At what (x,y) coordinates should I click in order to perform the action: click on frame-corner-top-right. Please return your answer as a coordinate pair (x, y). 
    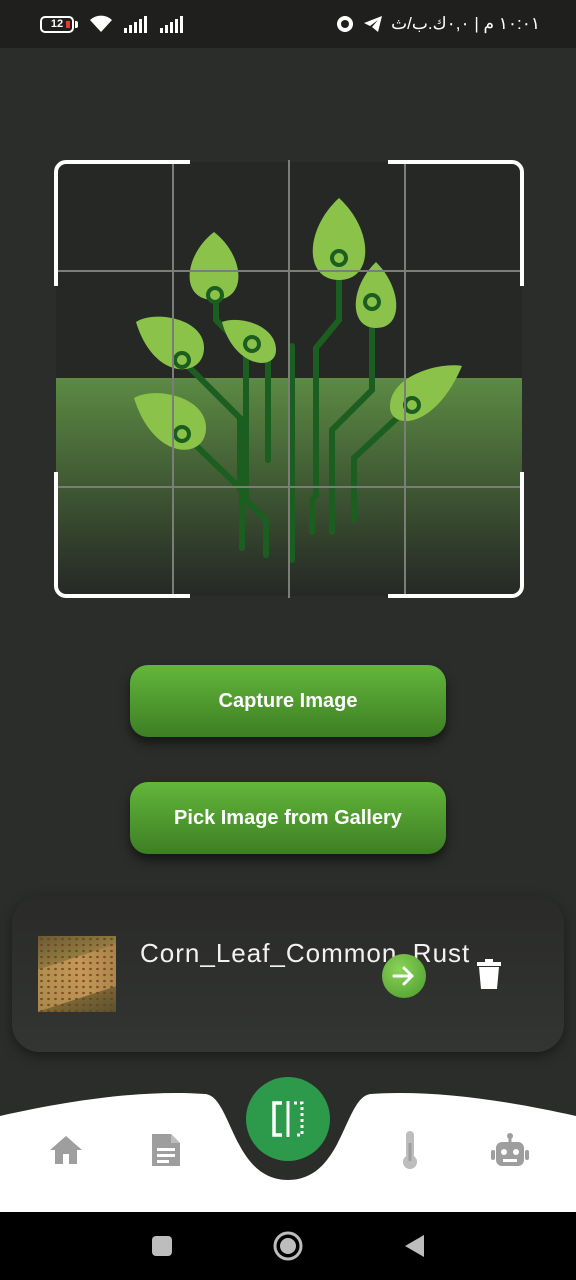
    Looking at the image, I should click on (456, 223).